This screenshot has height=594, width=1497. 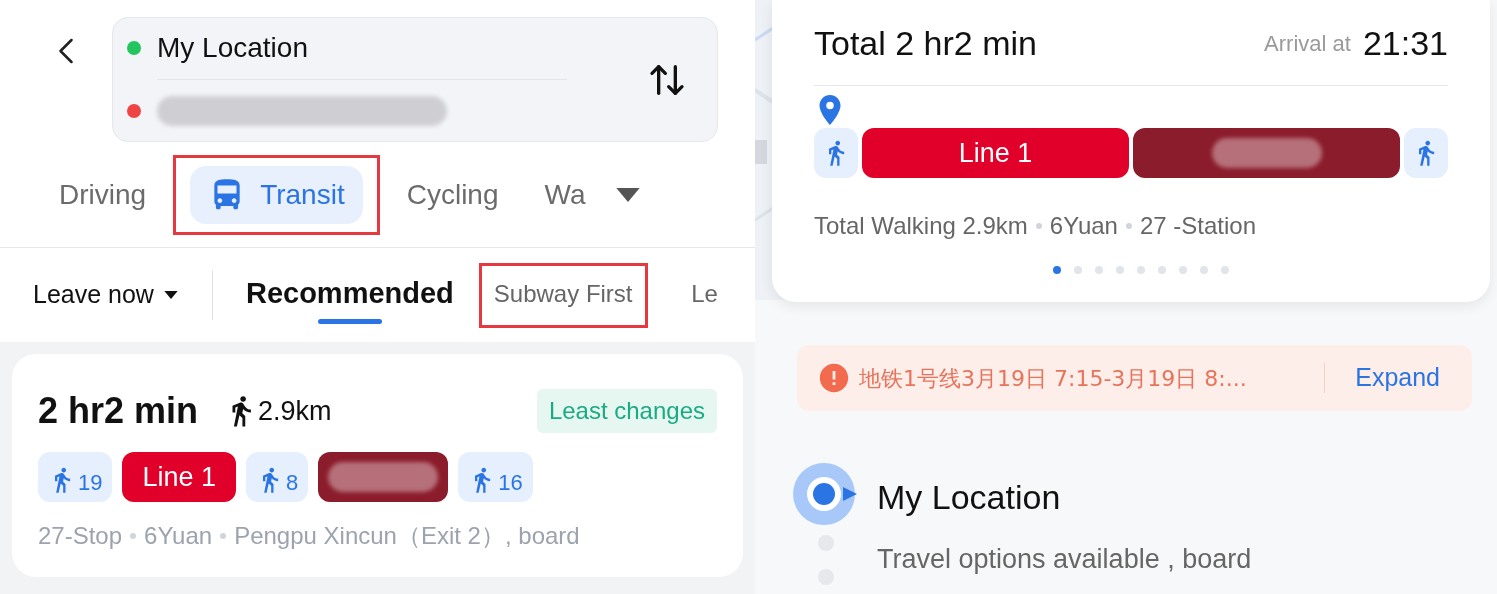 What do you see at coordinates (1307, 44) in the screenshot?
I see `arrival-label: Arrival at` at bounding box center [1307, 44].